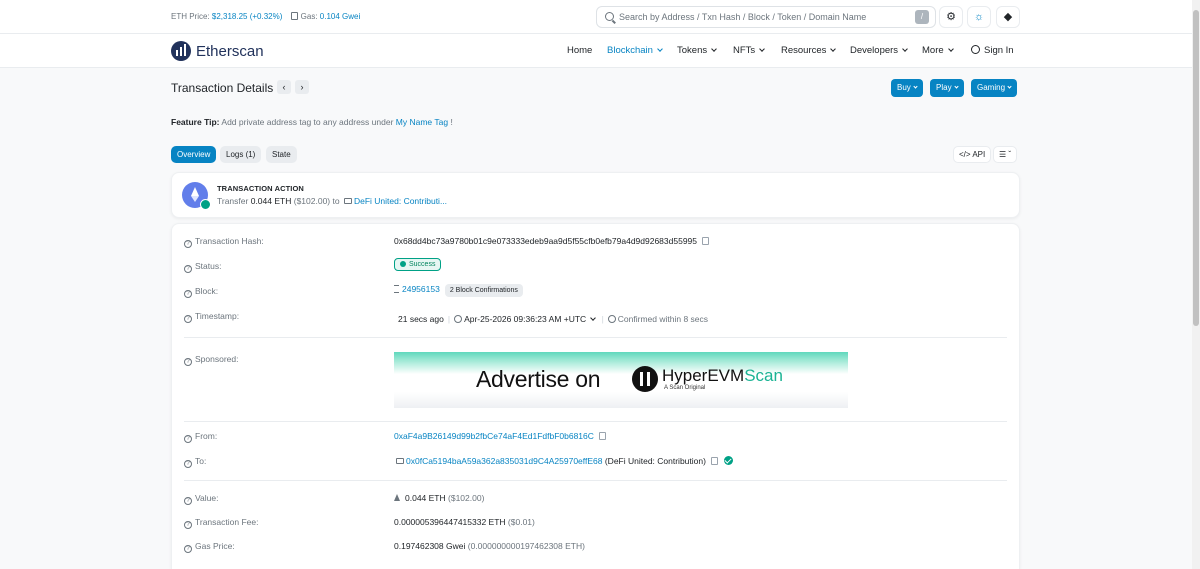 The image size is (1200, 569). Describe the element at coordinates (972, 154) in the screenshot. I see `api-button: </> API` at that location.